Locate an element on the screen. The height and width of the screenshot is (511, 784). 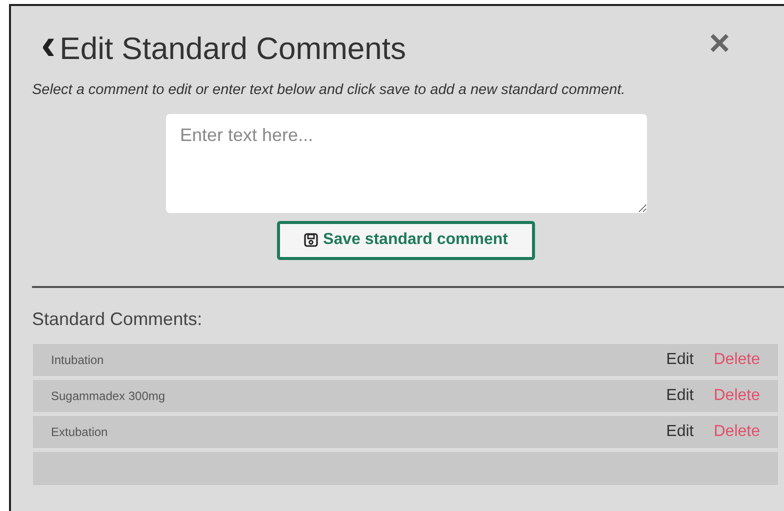
close-button: × is located at coordinates (719, 43).